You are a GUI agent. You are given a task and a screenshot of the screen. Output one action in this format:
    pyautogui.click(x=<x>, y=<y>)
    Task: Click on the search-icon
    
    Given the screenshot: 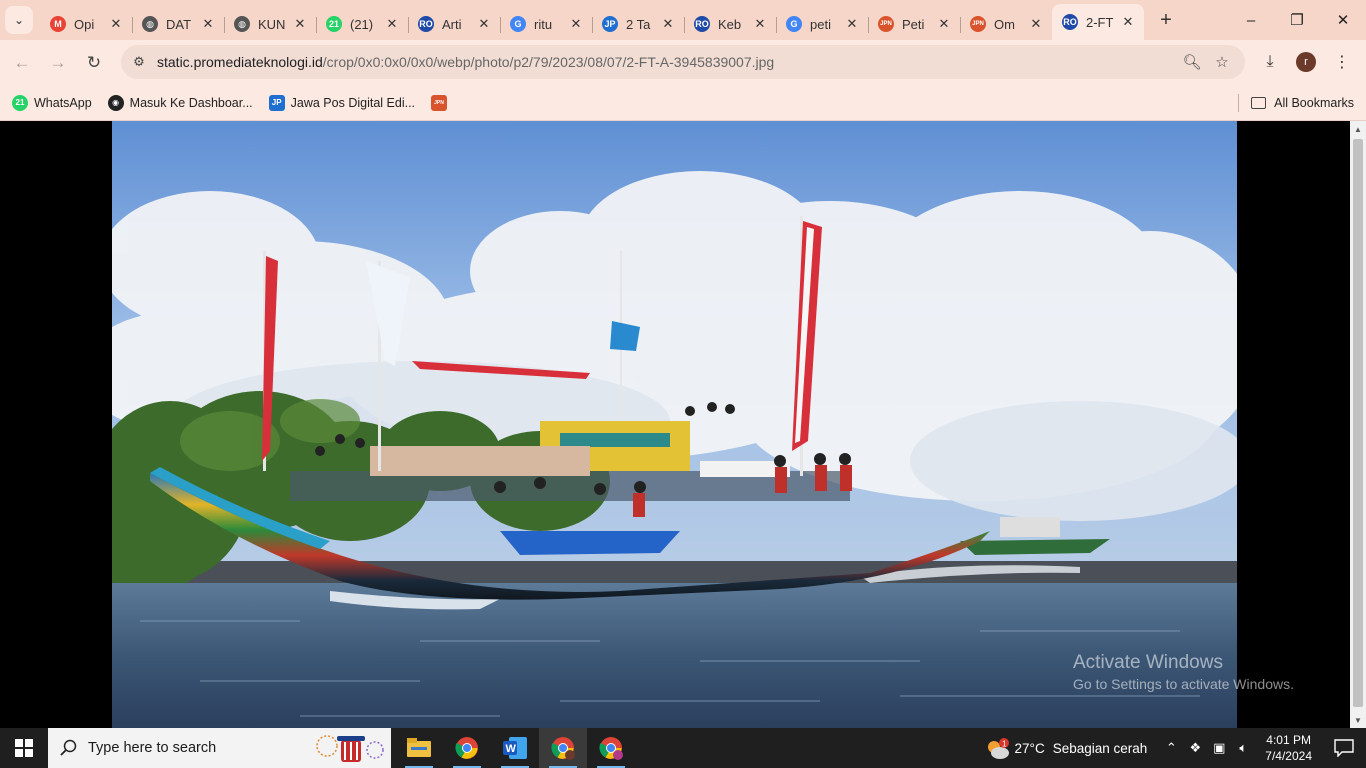 What is the action you would take?
    pyautogui.click(x=68, y=747)
    